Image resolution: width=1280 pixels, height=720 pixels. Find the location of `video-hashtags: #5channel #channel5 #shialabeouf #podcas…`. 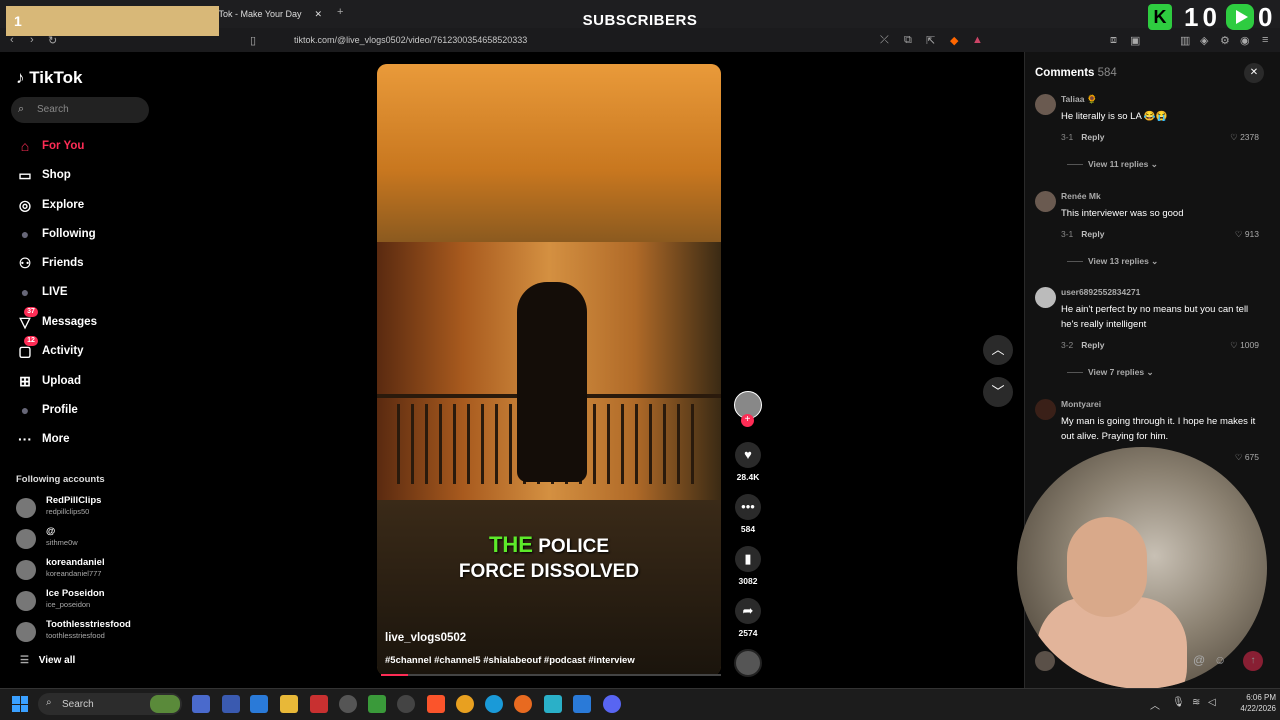

video-hashtags: #5channel #channel5 #shialabeouf #podcas… is located at coordinates (510, 660).